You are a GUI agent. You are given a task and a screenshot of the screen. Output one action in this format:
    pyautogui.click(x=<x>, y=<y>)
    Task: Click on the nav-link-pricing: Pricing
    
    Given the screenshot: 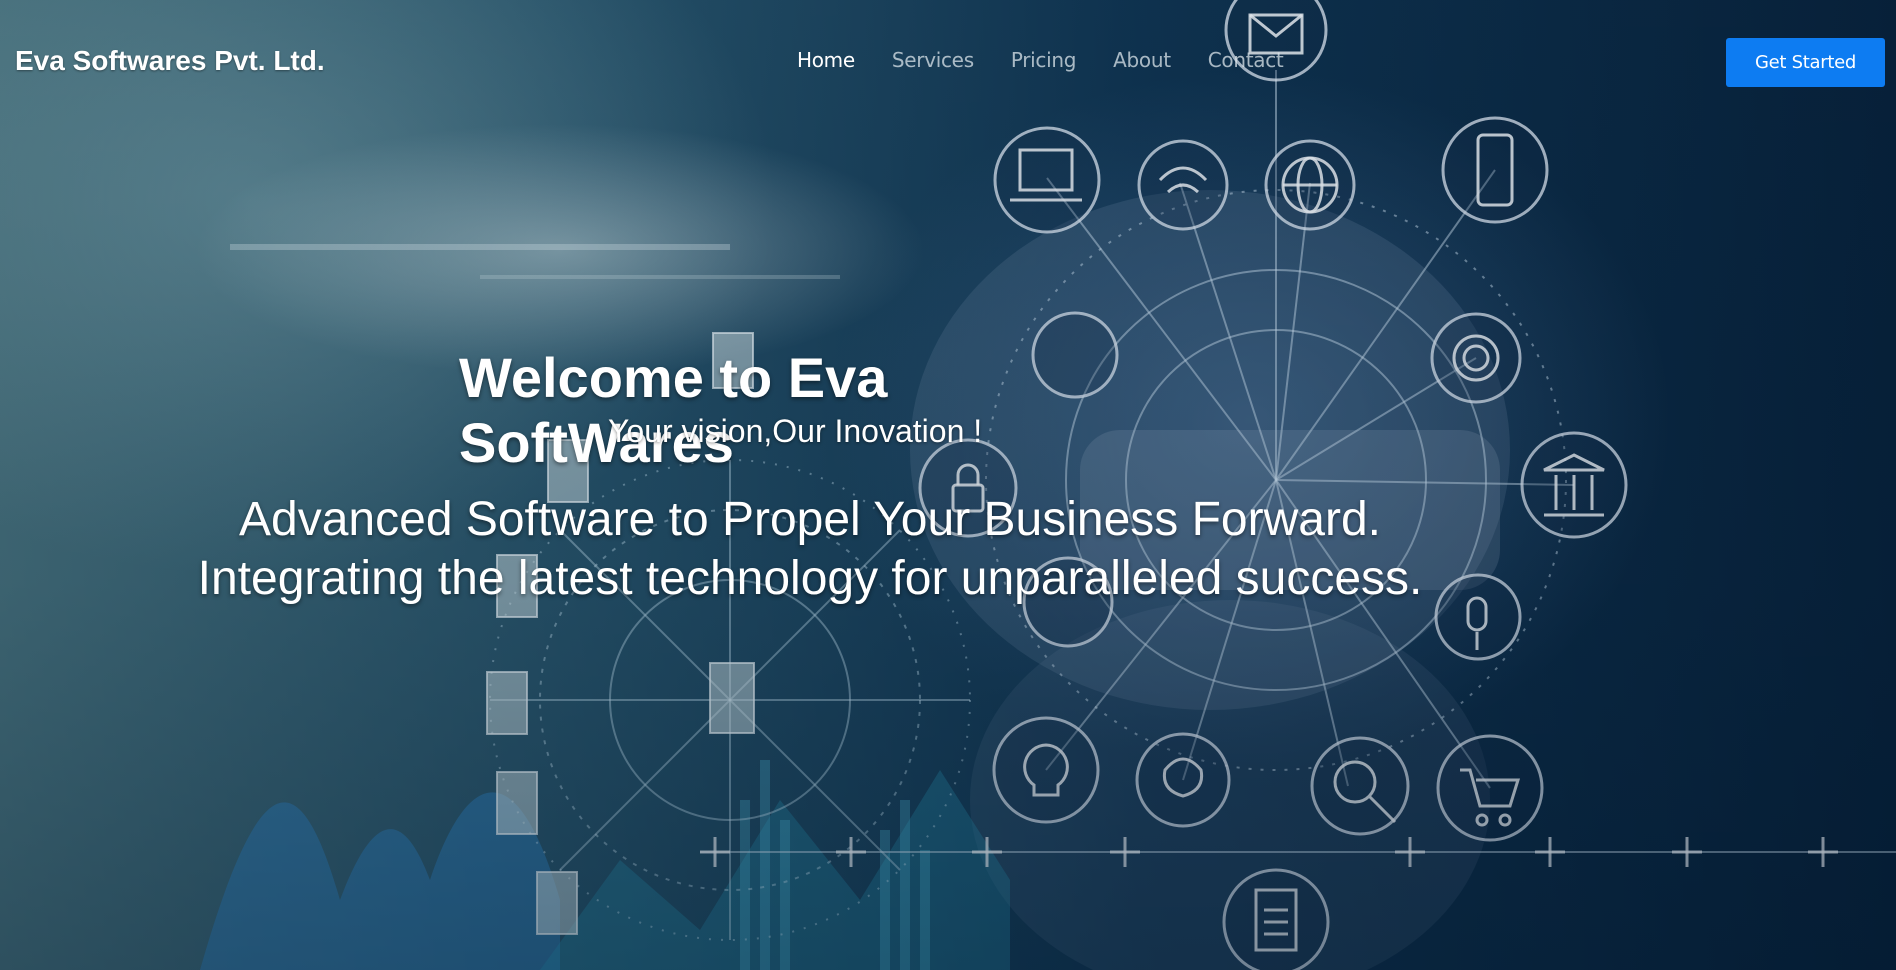 What is the action you would take?
    pyautogui.click(x=1044, y=60)
    